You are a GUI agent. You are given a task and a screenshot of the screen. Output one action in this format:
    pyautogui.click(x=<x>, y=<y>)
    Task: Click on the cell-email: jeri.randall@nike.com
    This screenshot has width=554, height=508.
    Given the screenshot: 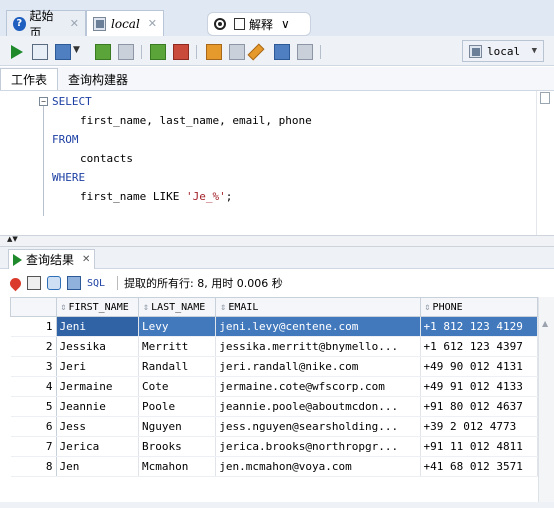 What is the action you would take?
    pyautogui.click(x=318, y=366)
    